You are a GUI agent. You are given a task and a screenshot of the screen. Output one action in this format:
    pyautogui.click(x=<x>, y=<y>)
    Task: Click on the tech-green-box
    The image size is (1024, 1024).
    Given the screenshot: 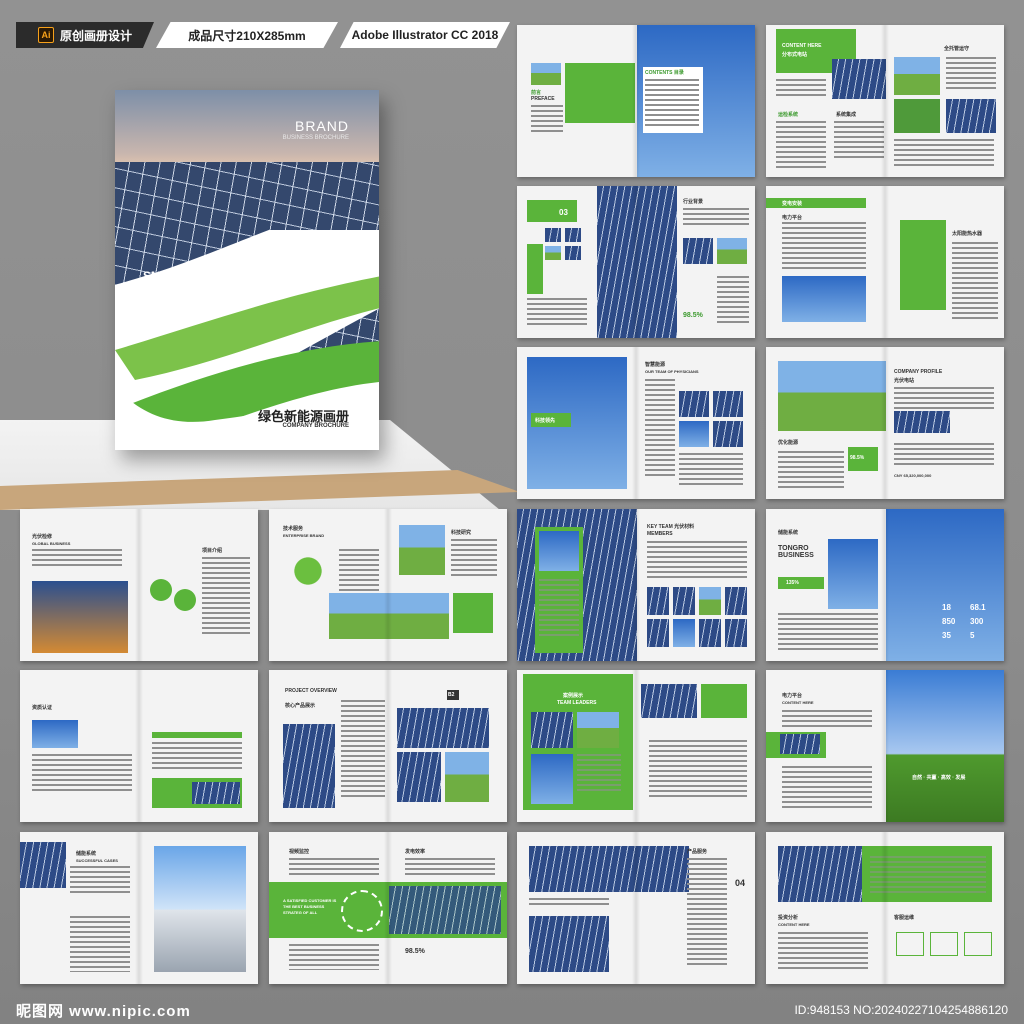 What is the action you would take?
    pyautogui.click(x=473, y=613)
    